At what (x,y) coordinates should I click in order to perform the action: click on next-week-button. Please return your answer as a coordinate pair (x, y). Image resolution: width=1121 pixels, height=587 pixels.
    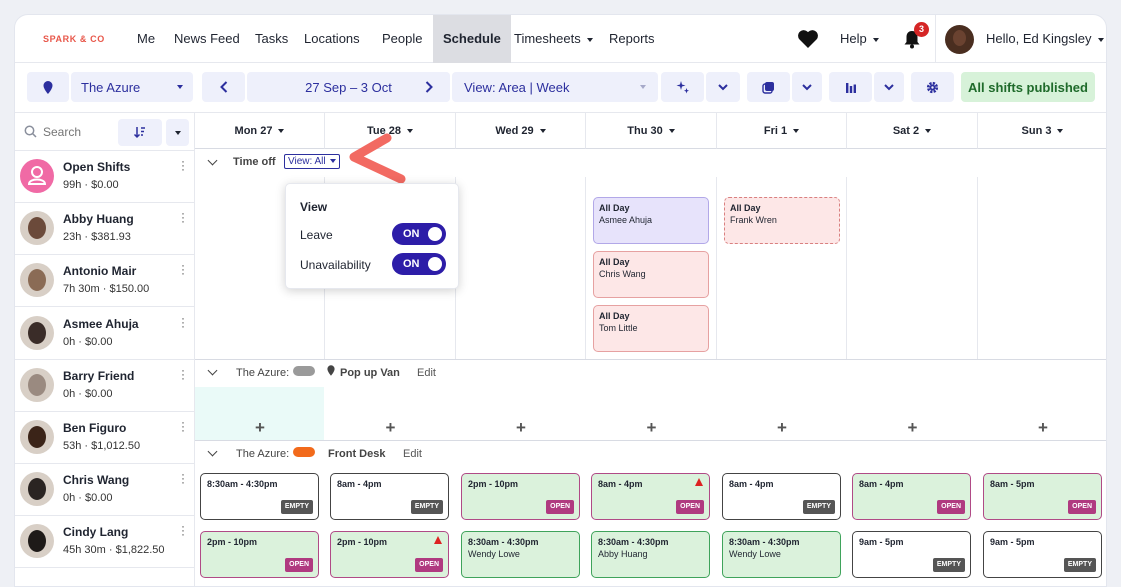
    Looking at the image, I should click on (428, 87).